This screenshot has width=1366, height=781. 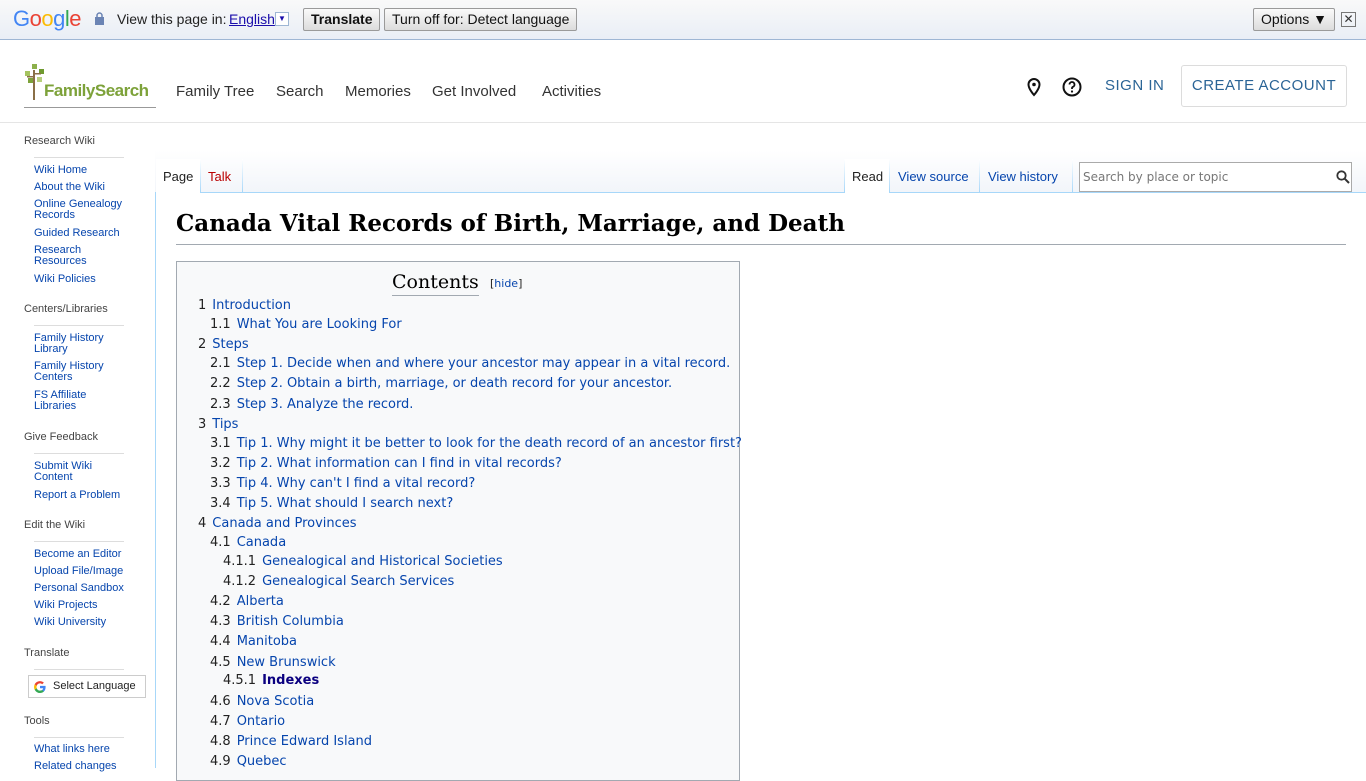 I want to click on toc-item: 1.1 What You are Looking For, so click(x=306, y=324).